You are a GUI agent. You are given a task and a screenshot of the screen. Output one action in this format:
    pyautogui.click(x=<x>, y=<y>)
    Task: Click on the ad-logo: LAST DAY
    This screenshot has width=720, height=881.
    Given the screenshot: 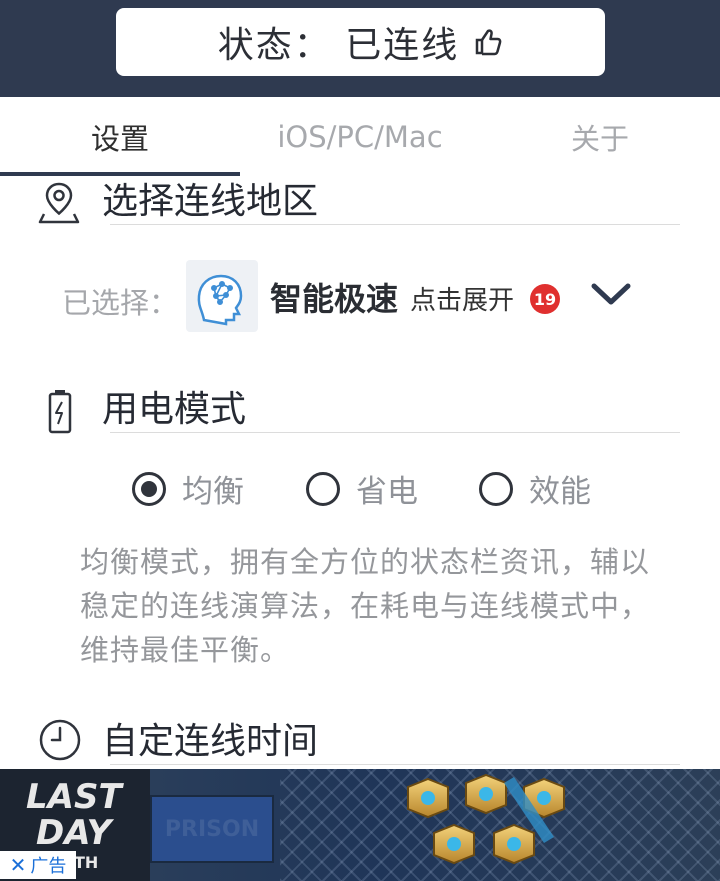 What is the action you would take?
    pyautogui.click(x=74, y=815)
    